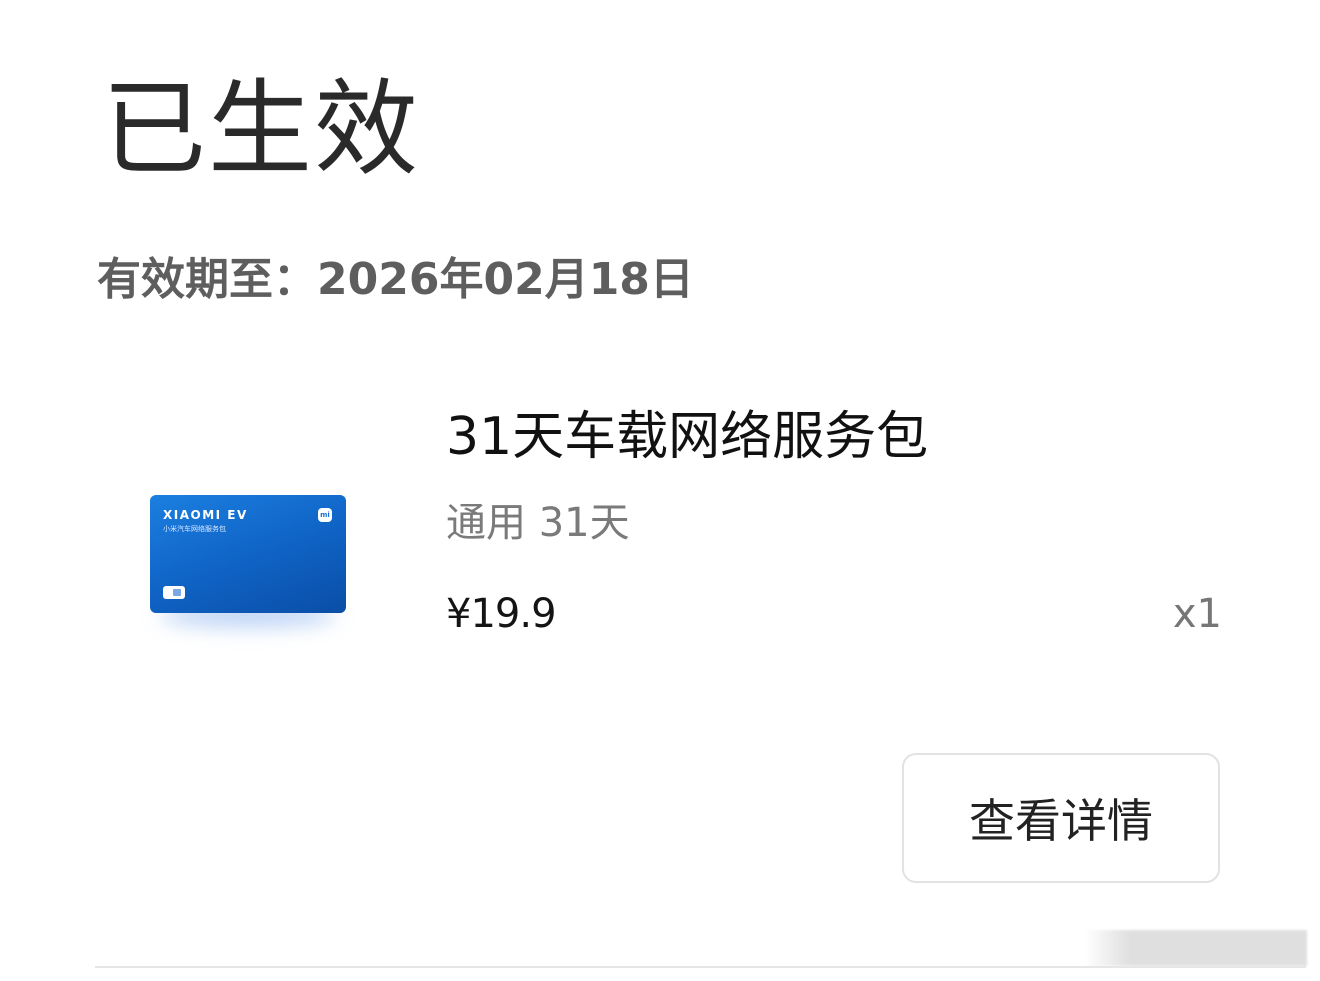  Describe the element at coordinates (325, 515) in the screenshot. I see `mi-logo-icon: mi` at that location.